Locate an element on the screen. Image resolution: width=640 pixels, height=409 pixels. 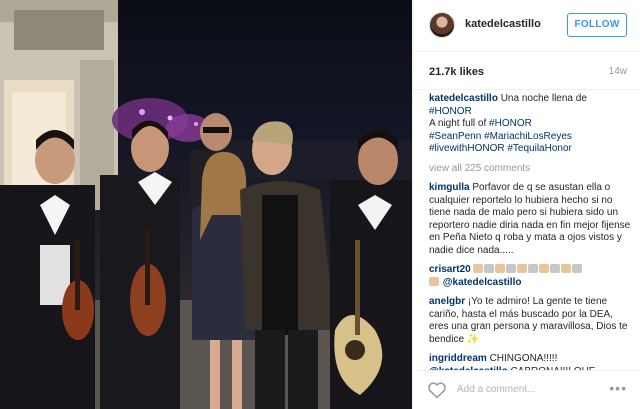
comment-username: crisart20 is located at coordinates (450, 269).